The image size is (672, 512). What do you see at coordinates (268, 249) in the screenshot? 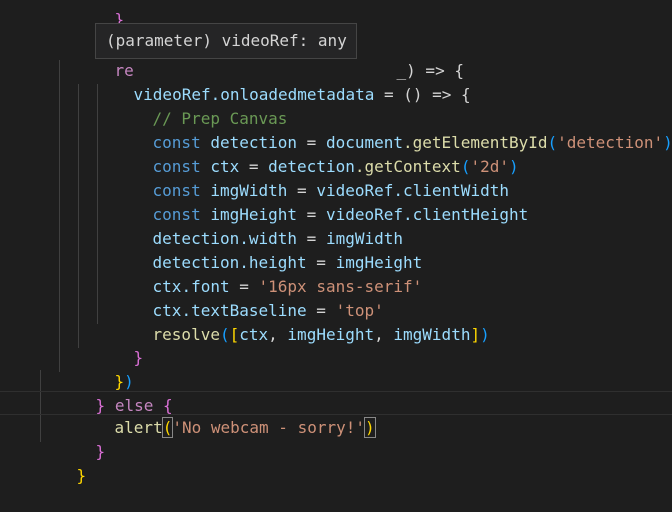
I see `code-line: detection.height = imgHeight` at bounding box center [268, 249].